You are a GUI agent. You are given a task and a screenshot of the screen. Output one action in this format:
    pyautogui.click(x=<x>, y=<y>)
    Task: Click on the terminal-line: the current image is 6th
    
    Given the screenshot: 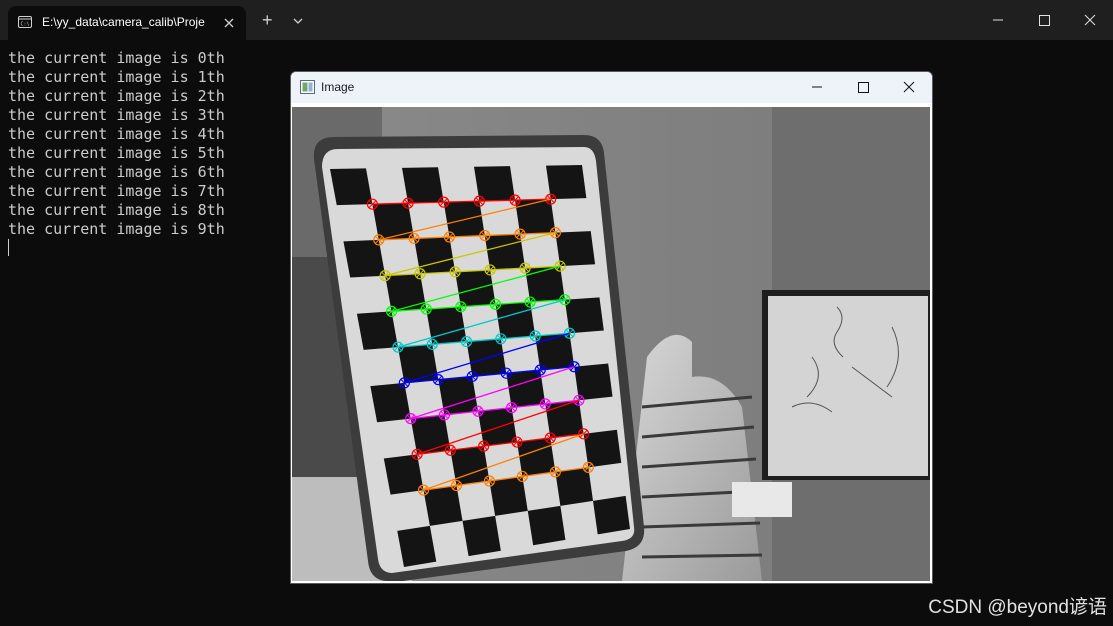 What is the action you would take?
    pyautogui.click(x=116, y=172)
    